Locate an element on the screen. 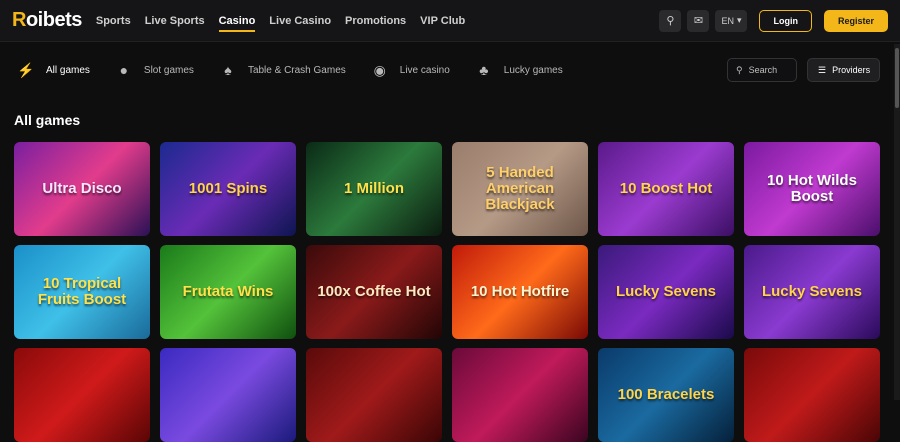 The width and height of the screenshot is (900, 442). game-tile: 1001 Spins is located at coordinates (228, 189).